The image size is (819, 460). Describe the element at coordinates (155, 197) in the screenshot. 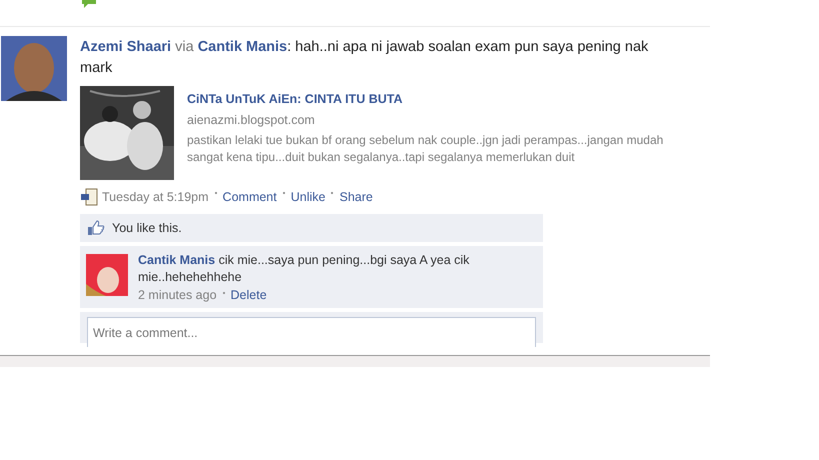

I see `post-time: Tuesday at 5:19pm` at that location.